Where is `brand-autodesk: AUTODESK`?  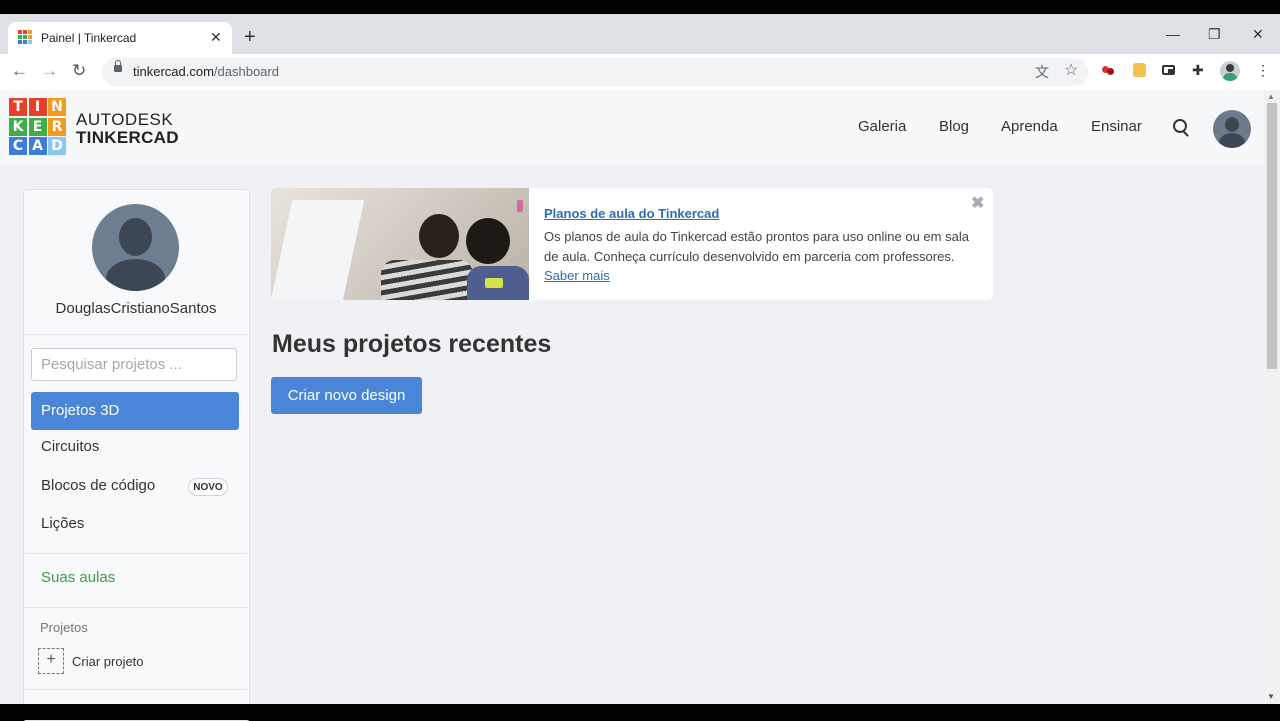
brand-autodesk: AUTODESK is located at coordinates (125, 119).